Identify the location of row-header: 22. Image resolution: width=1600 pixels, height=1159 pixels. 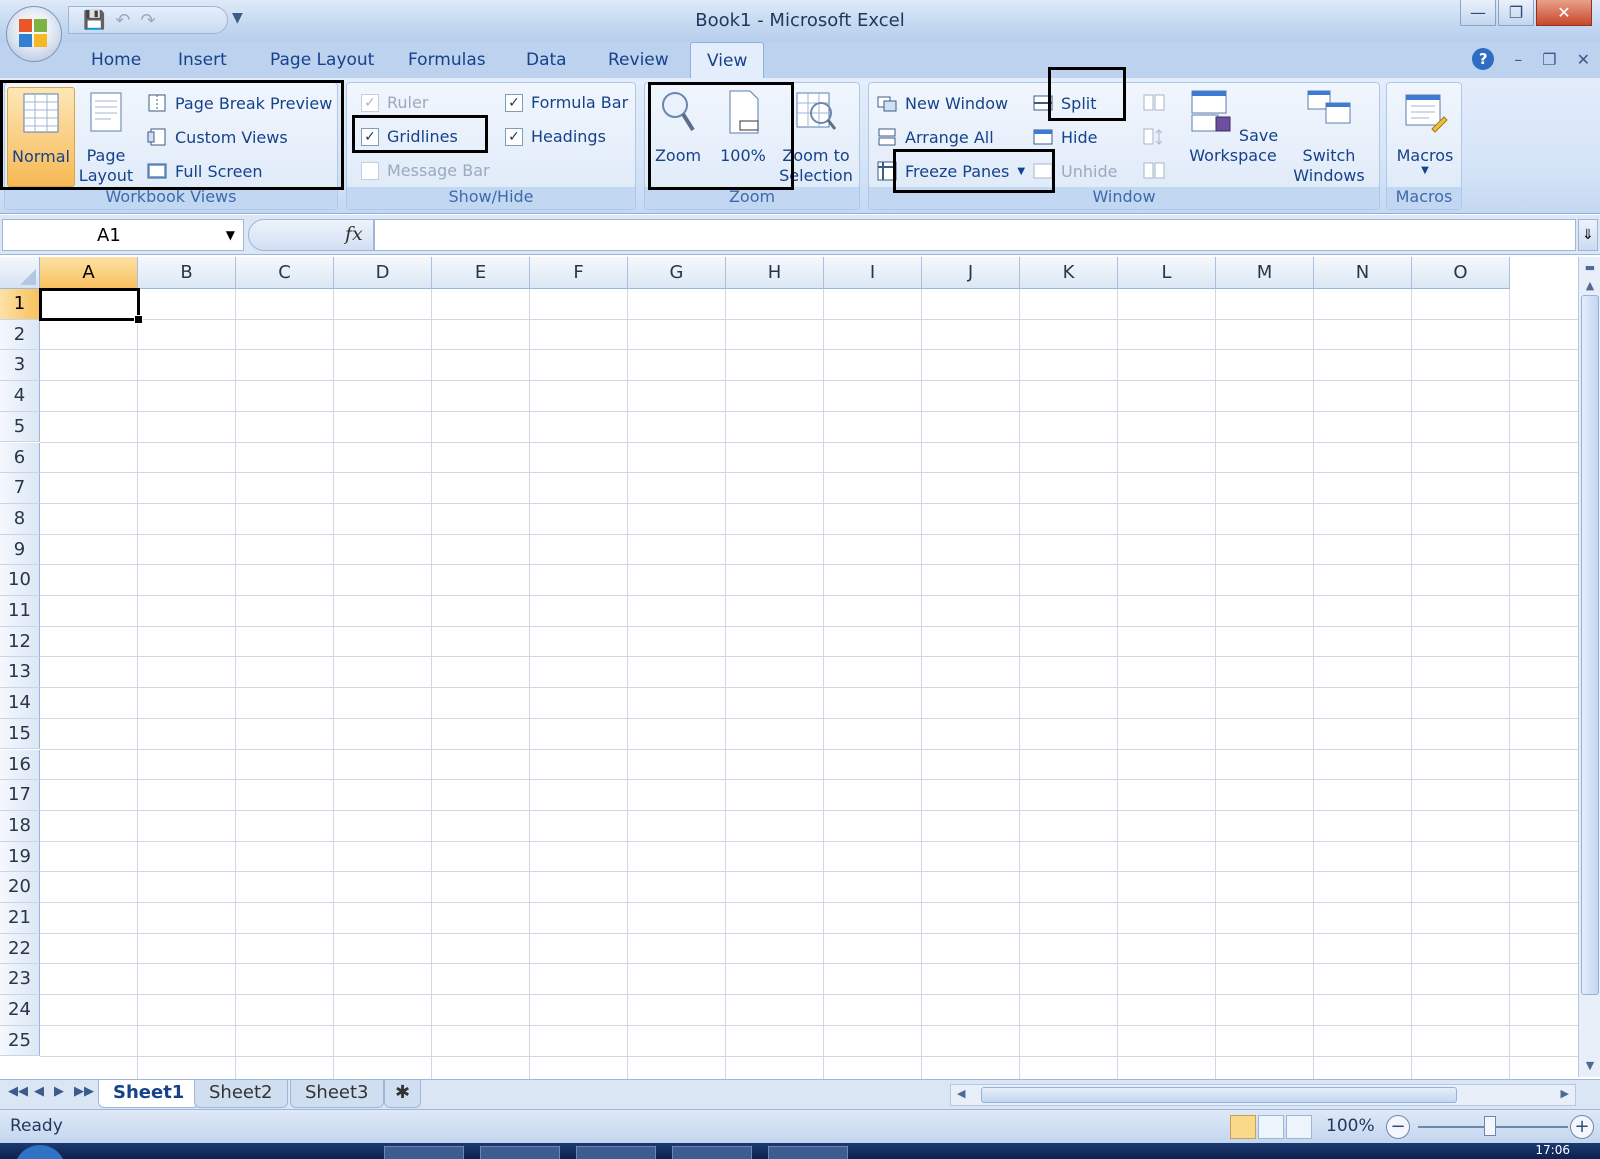
(20, 949).